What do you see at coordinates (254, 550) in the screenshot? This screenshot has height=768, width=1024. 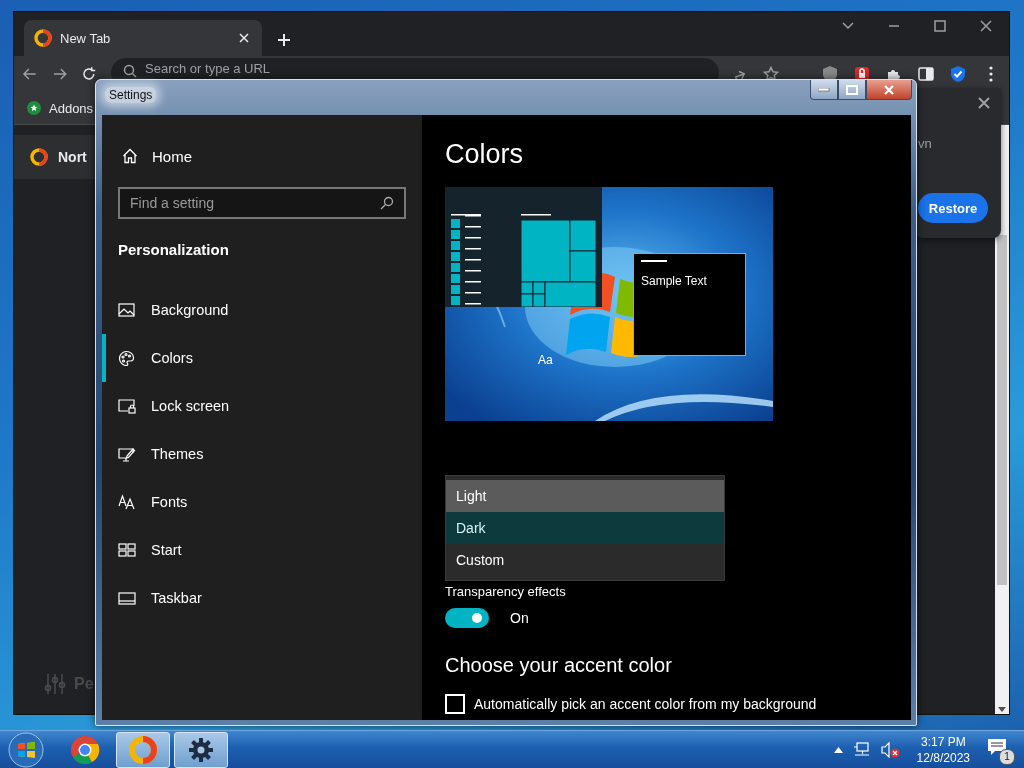 I see `nav-item: Start` at bounding box center [254, 550].